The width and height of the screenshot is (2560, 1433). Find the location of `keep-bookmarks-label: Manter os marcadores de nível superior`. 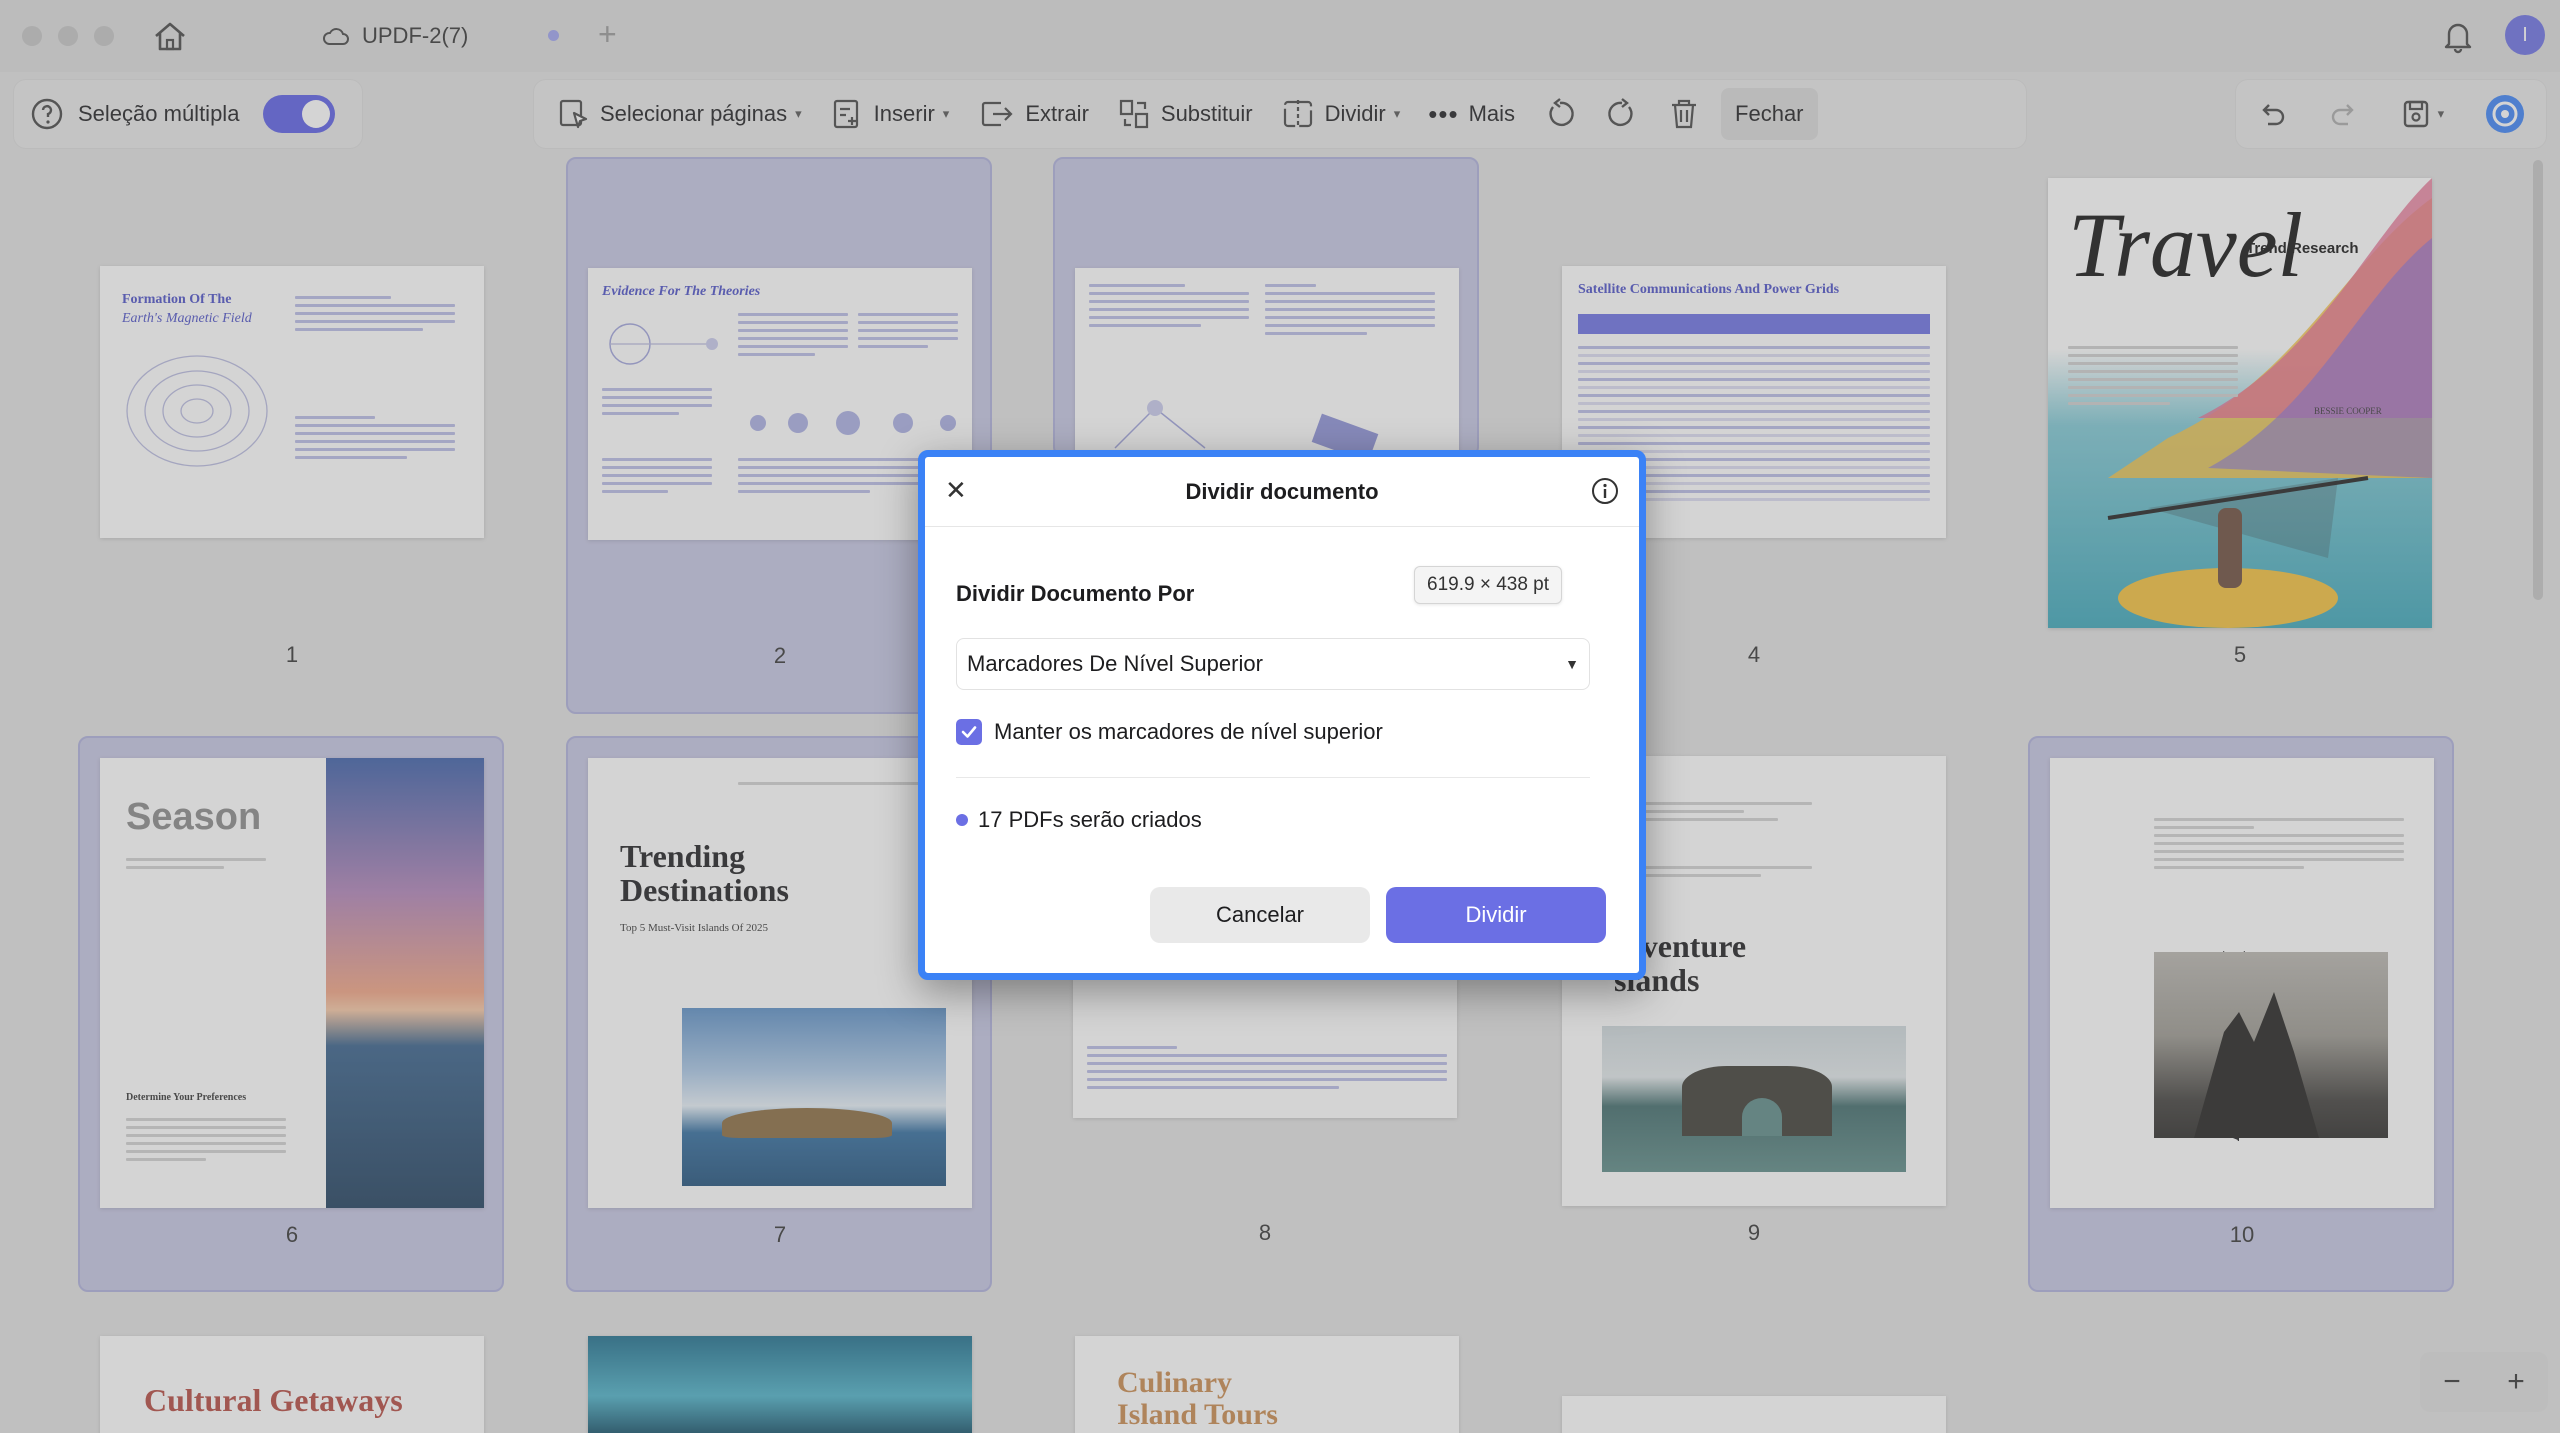

keep-bookmarks-label: Manter os marcadores de nível superior is located at coordinates (1188, 731).